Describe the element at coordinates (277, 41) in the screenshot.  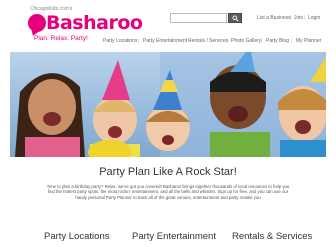
I see `nav-party-blog: Party Blog` at that location.